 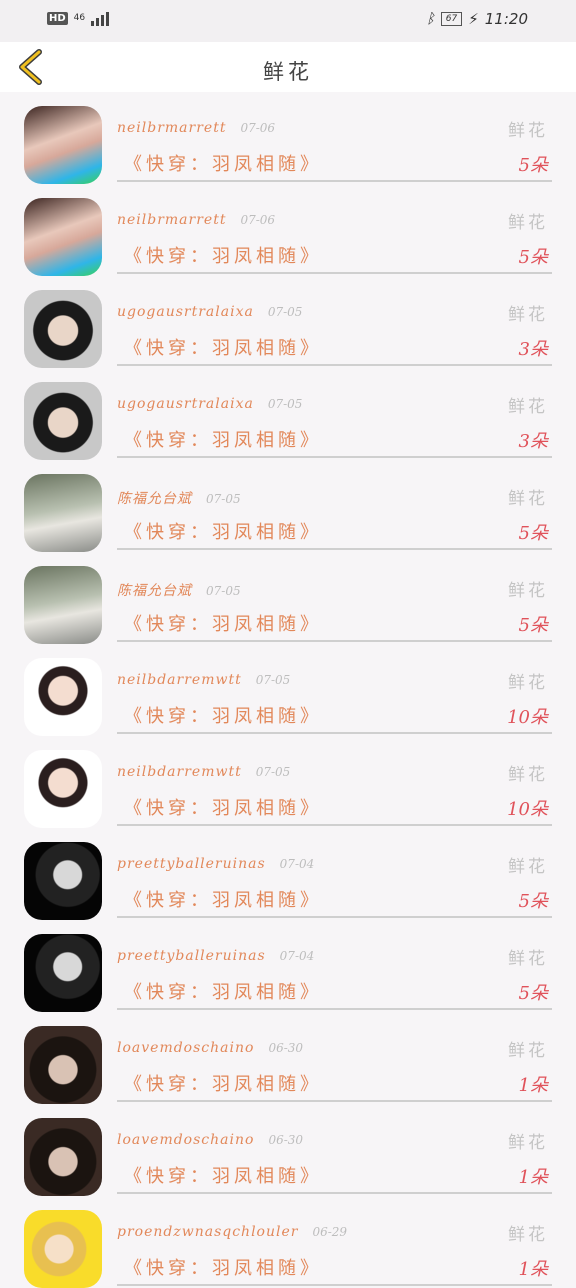 I want to click on date: 06-30, so click(x=286, y=1140).